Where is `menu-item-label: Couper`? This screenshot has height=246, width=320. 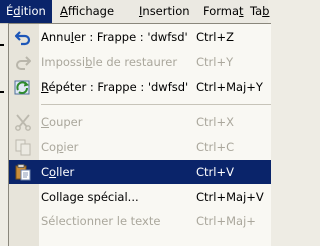 menu-item-label: Couper is located at coordinates (62, 122).